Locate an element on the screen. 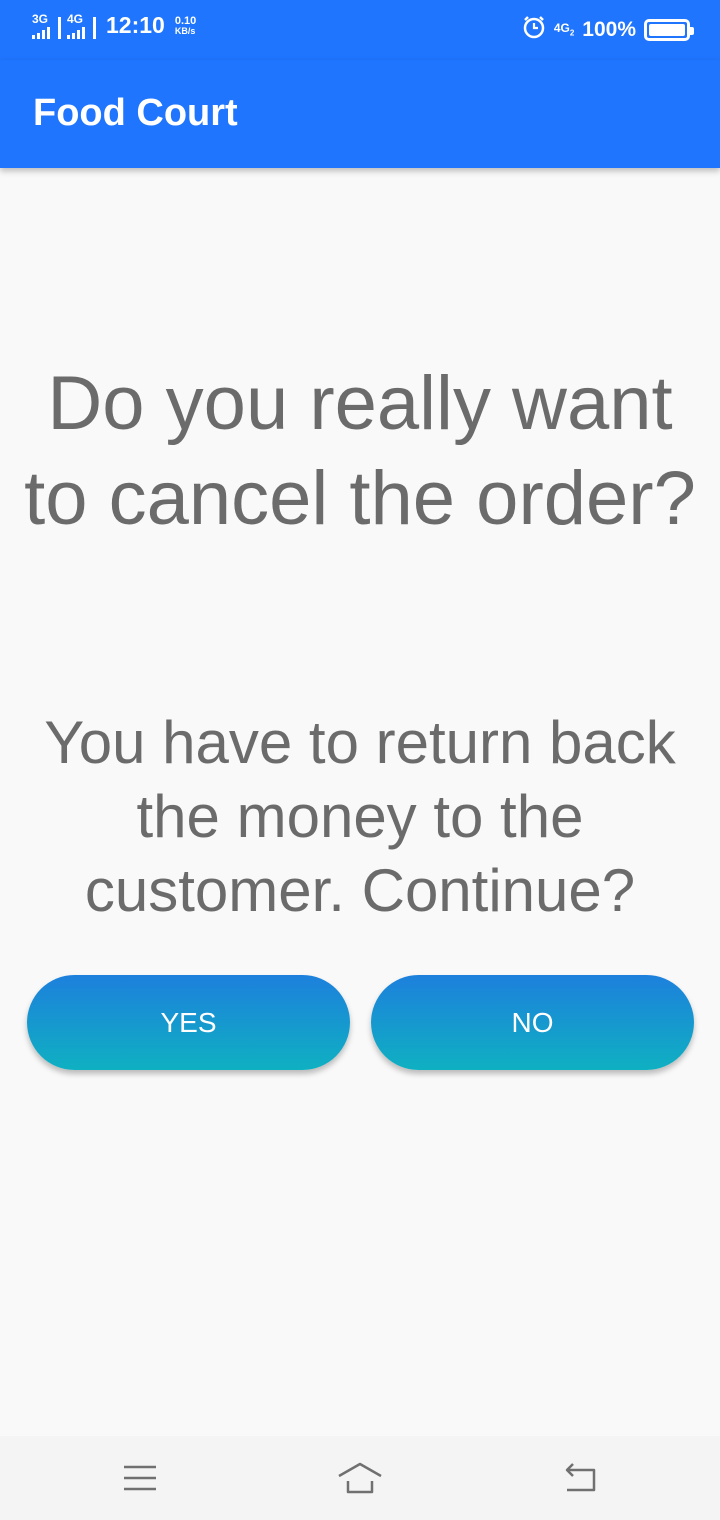 The image size is (720, 1520). status-left: 3G 4G 12:10 0.10 KB/s is located at coordinates (114, 25).